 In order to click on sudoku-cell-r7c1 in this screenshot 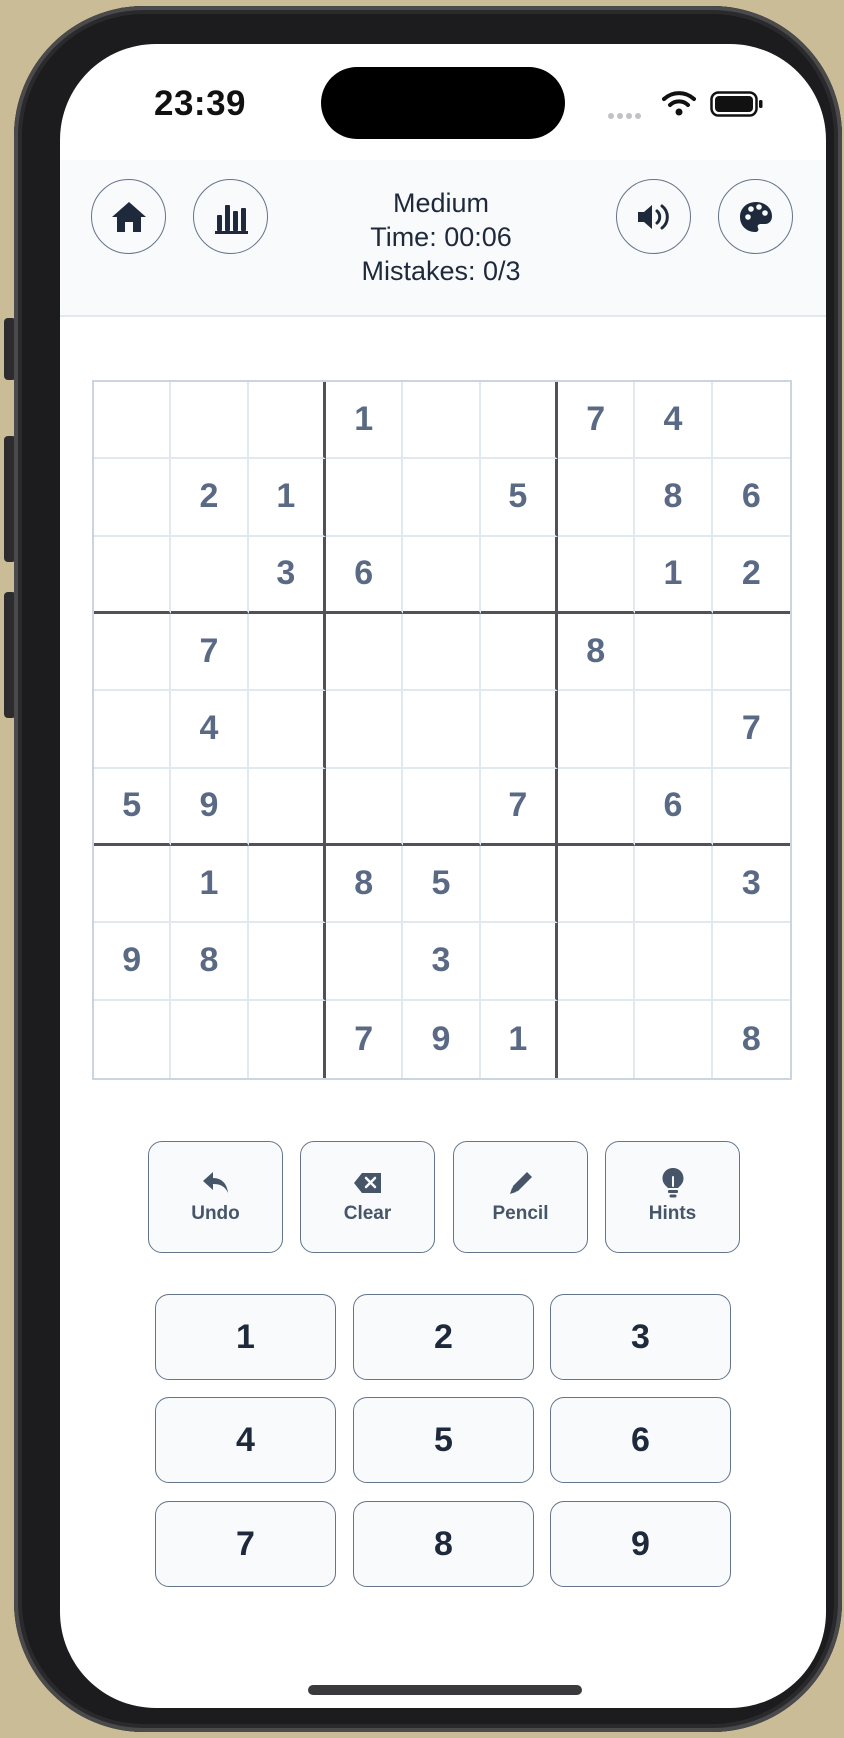, I will do `click(133, 885)`.